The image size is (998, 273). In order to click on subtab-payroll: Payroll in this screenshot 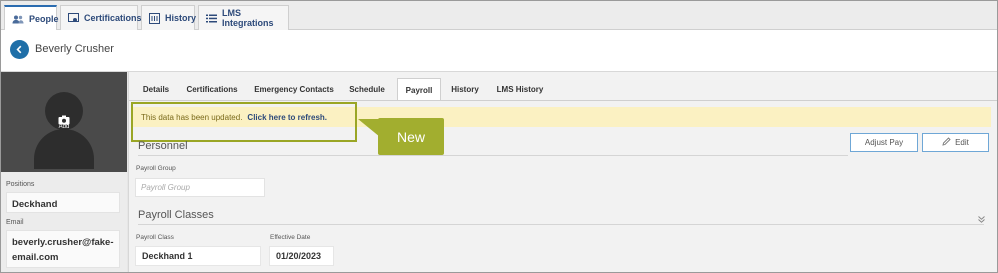, I will do `click(419, 89)`.